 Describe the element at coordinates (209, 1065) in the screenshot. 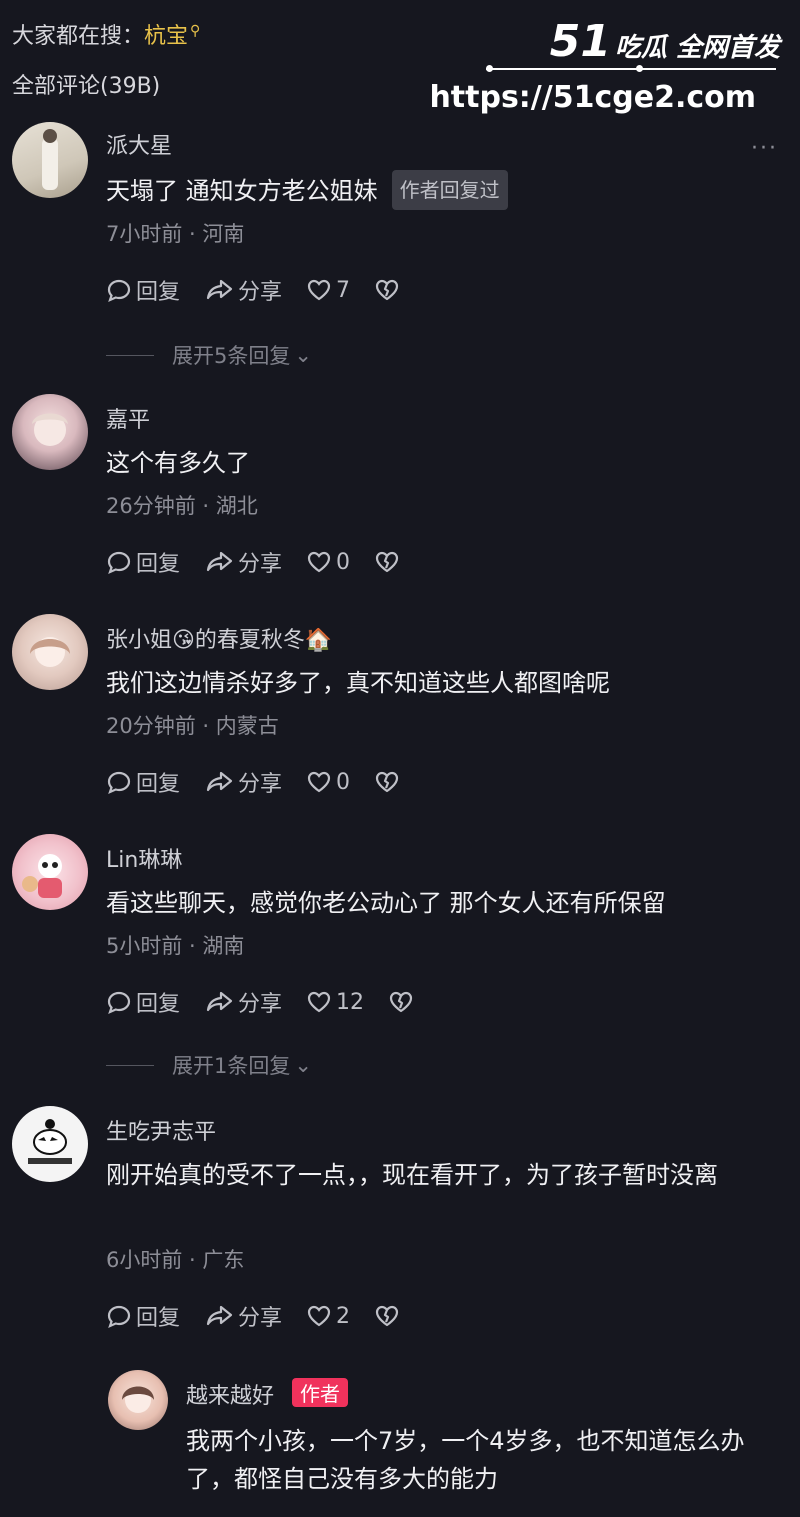

I see `expand-replies-button: 展开1条回复 ⌄` at that location.